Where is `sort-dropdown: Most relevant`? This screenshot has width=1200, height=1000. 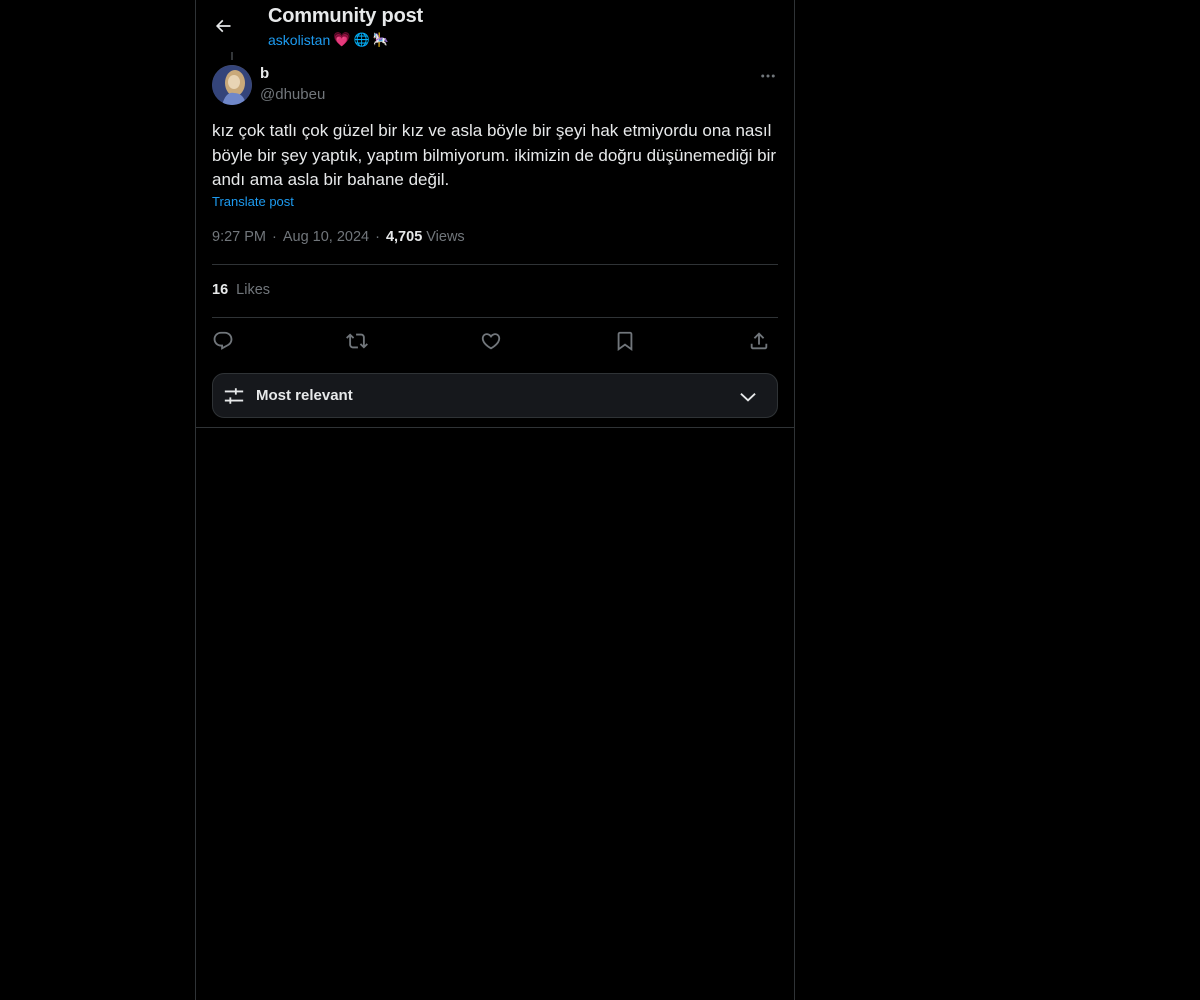
sort-dropdown: Most relevant is located at coordinates (495, 395).